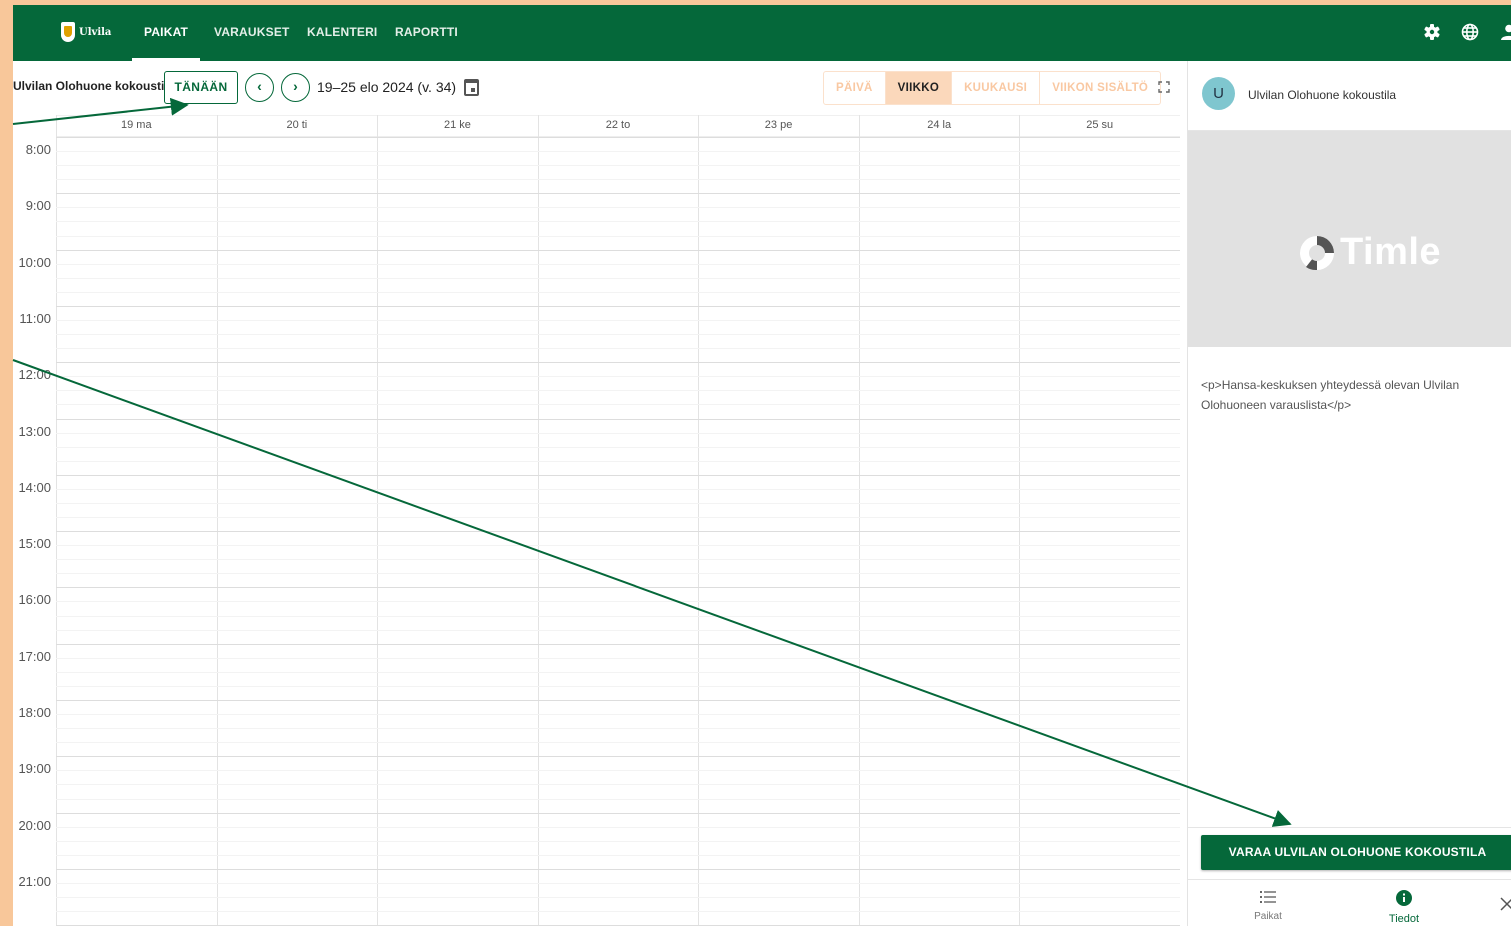  I want to click on nav-tab-kalenteri: KALENTERI, so click(342, 33).